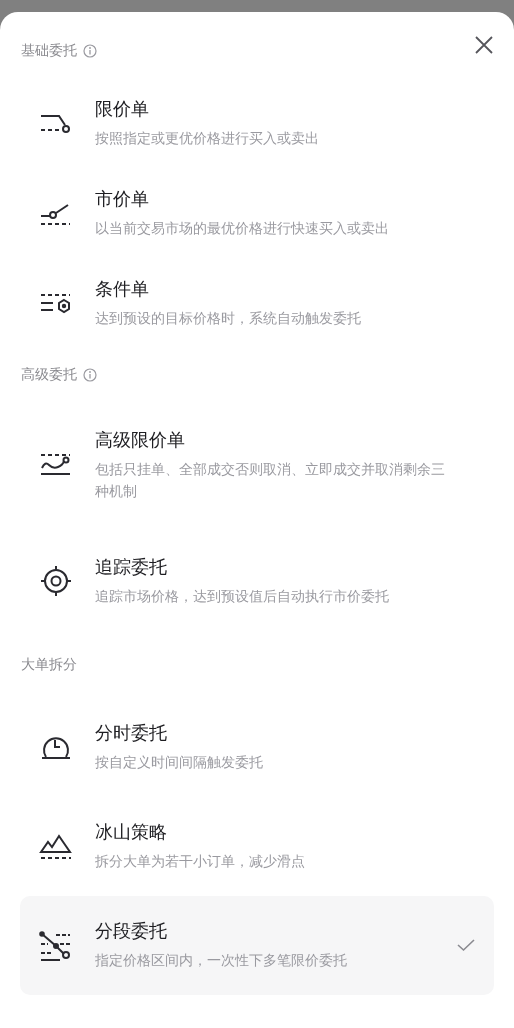  What do you see at coordinates (257, 123) in the screenshot?
I see `order-type-option: 限价单 按照指定或更优价格进行买入或卖出` at bounding box center [257, 123].